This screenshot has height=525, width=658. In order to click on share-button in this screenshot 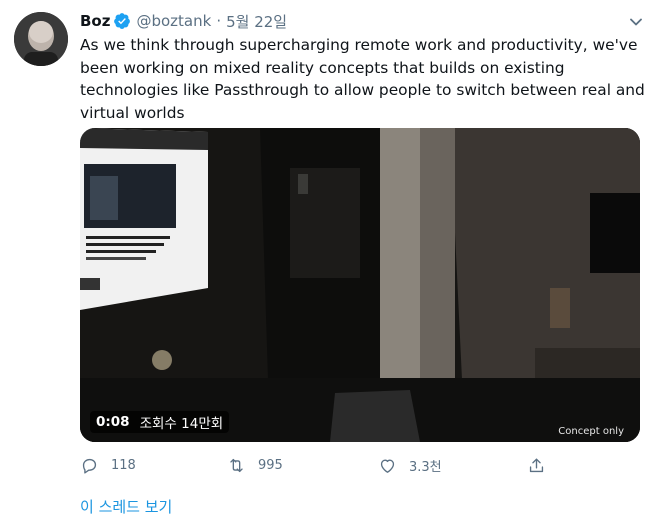, I will do `click(542, 465)`.